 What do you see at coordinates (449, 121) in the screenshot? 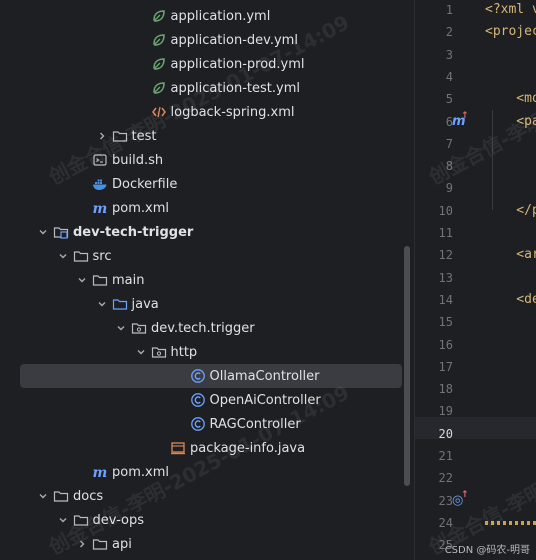
I see `line-number: 6` at bounding box center [449, 121].